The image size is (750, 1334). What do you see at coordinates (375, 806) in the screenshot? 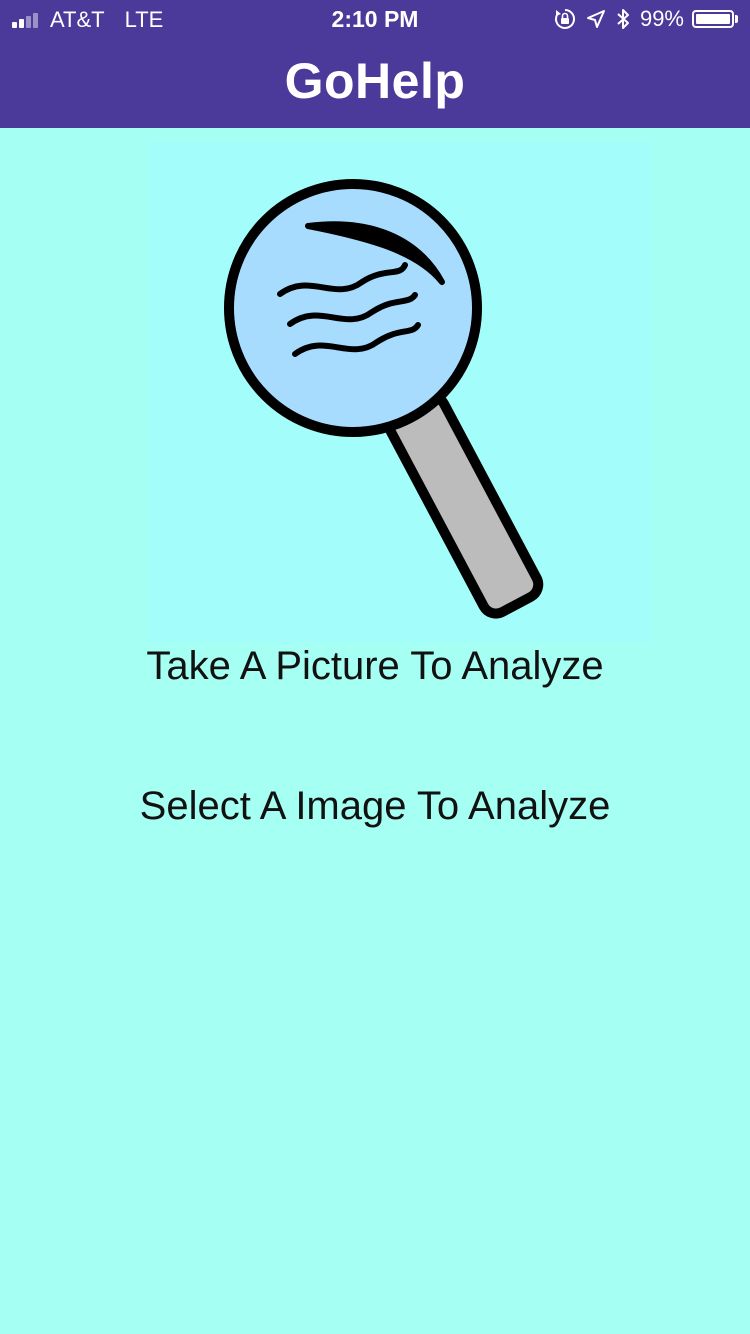
I see `select-image-button: Select A Image To Analyze` at bounding box center [375, 806].